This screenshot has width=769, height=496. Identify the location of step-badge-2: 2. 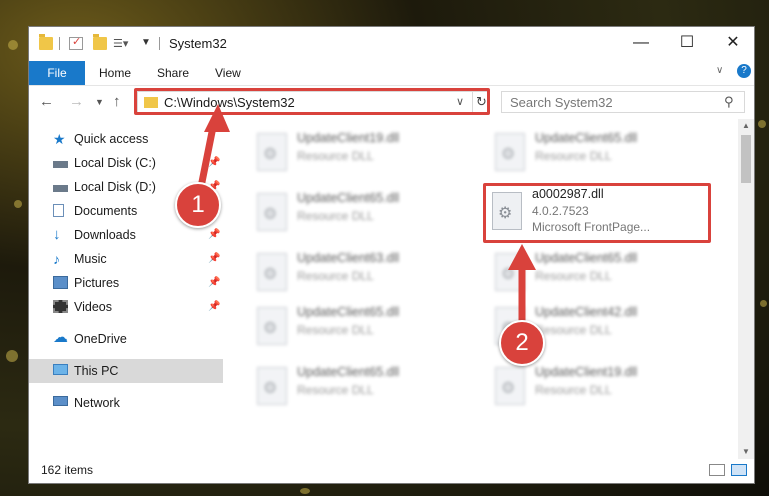
(522, 343).